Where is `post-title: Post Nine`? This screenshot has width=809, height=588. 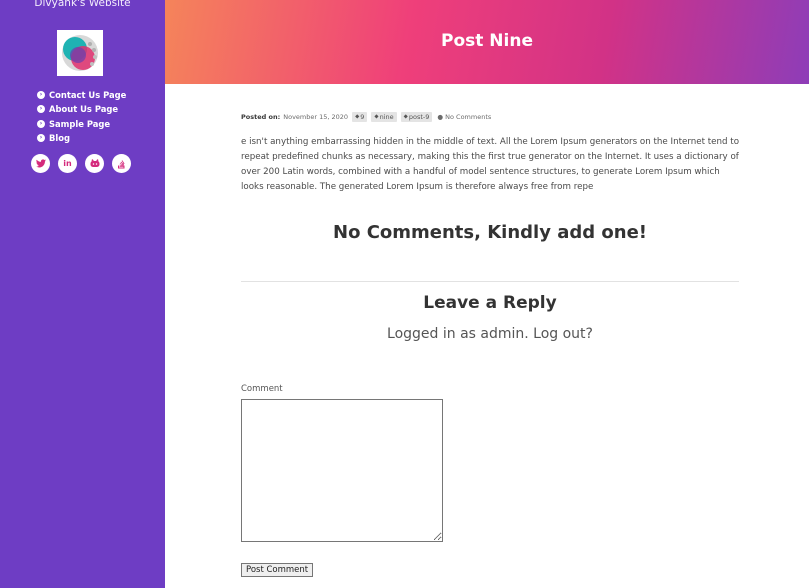
post-title: Post Nine is located at coordinates (487, 41).